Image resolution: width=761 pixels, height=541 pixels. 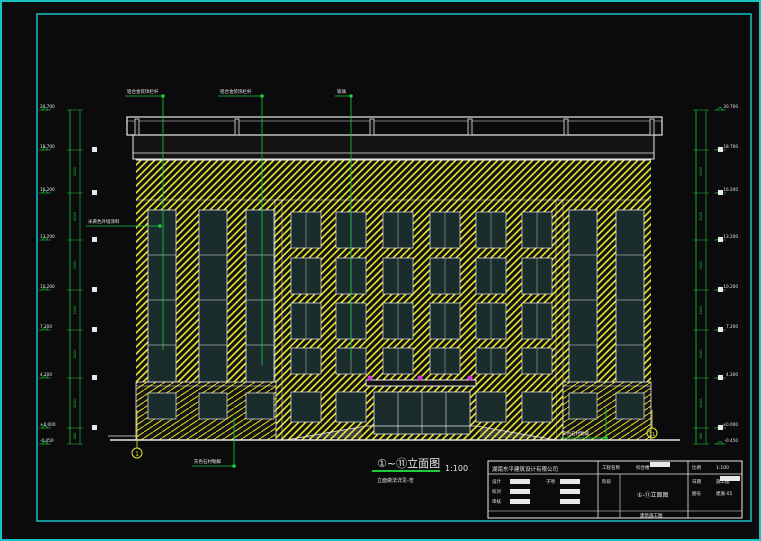 What do you see at coordinates (75, 436) in the screenshot?
I see `dimension-value: 450` at bounding box center [75, 436].